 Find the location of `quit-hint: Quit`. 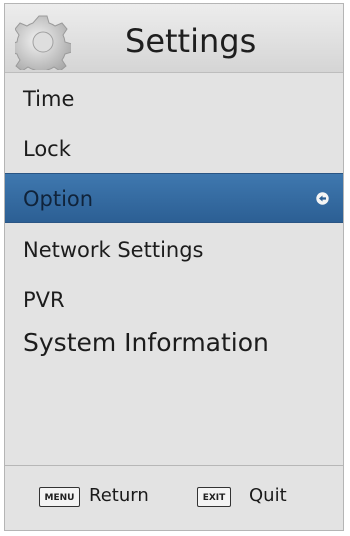

quit-hint: Quit is located at coordinates (268, 495).